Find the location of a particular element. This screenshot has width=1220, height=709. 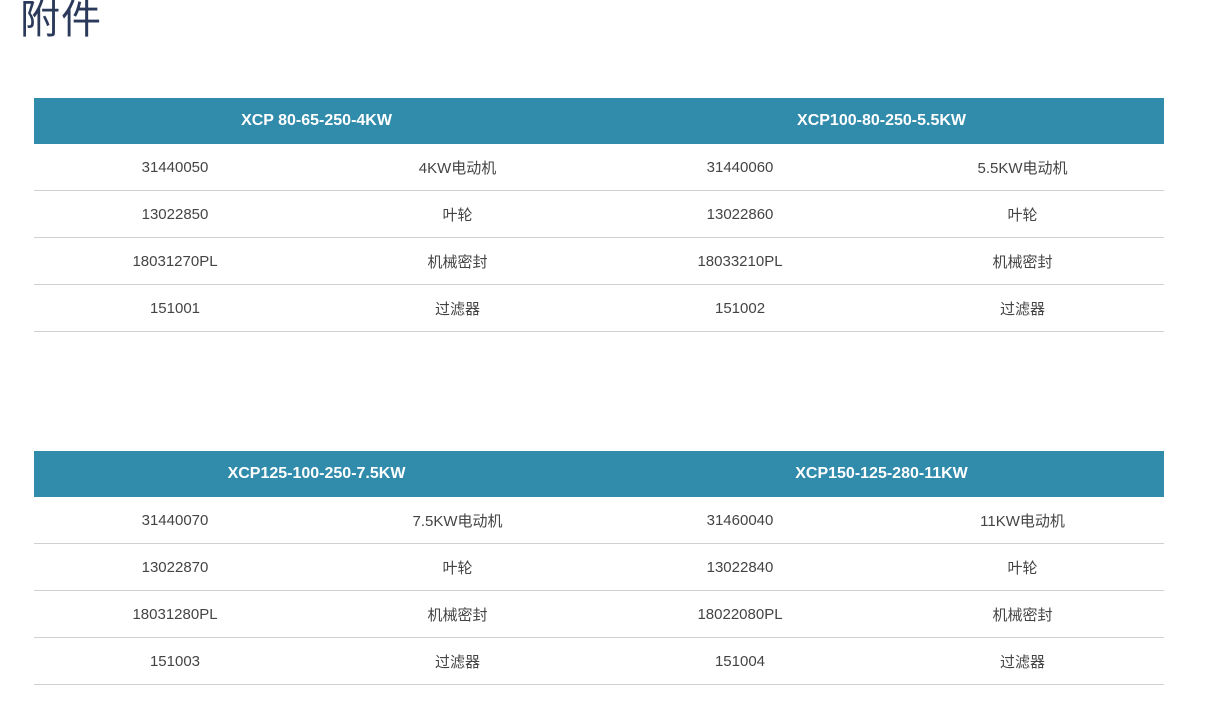

part-code: 13022870 is located at coordinates (175, 567).